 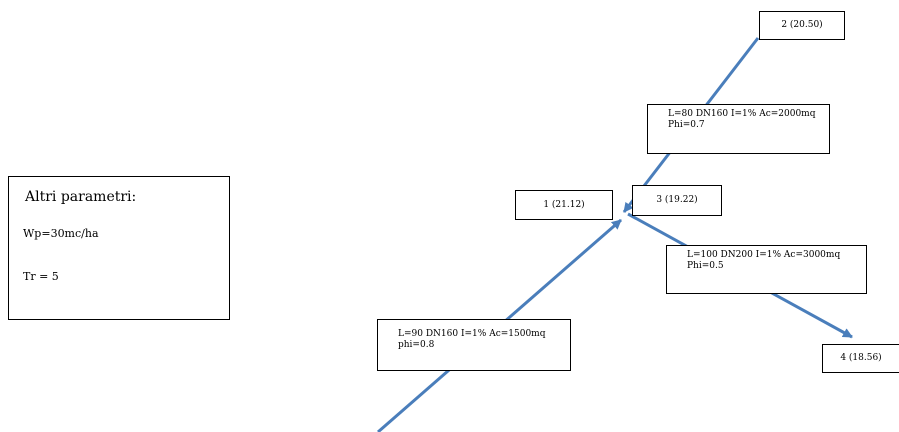 What do you see at coordinates (764, 255) in the screenshot?
I see `pipe-3-4-spec: L=100 DN200 I=1% Ac=3000mq` at bounding box center [764, 255].